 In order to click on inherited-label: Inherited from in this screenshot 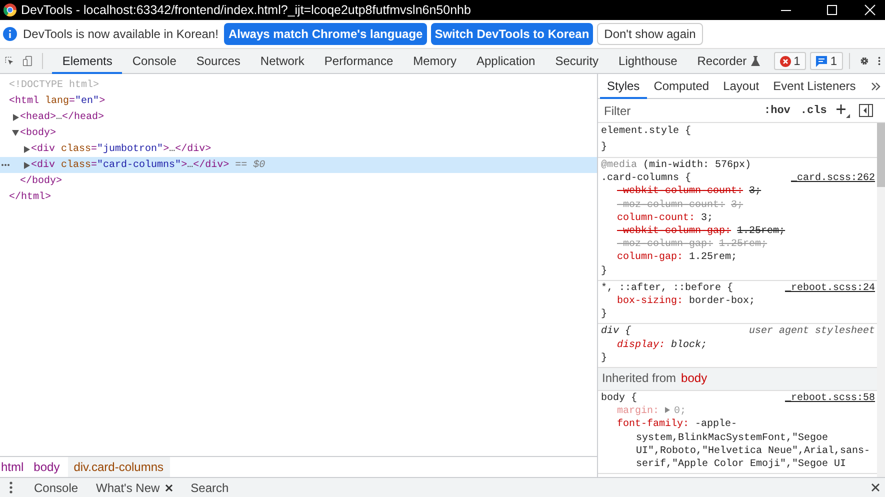, I will do `click(639, 379)`.